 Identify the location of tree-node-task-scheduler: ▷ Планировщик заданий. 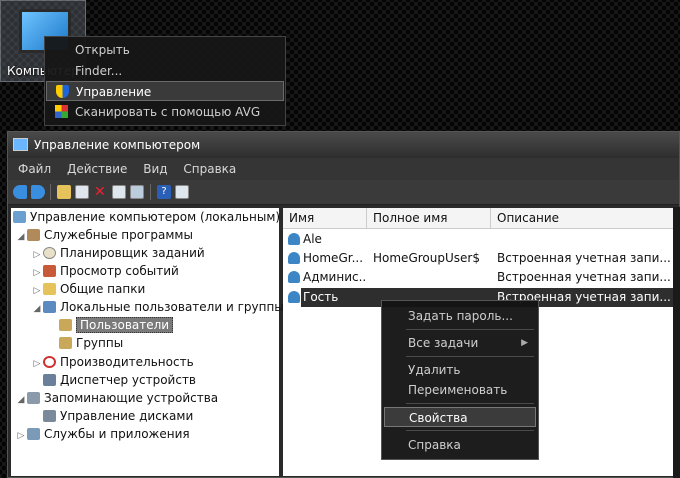
(118, 253).